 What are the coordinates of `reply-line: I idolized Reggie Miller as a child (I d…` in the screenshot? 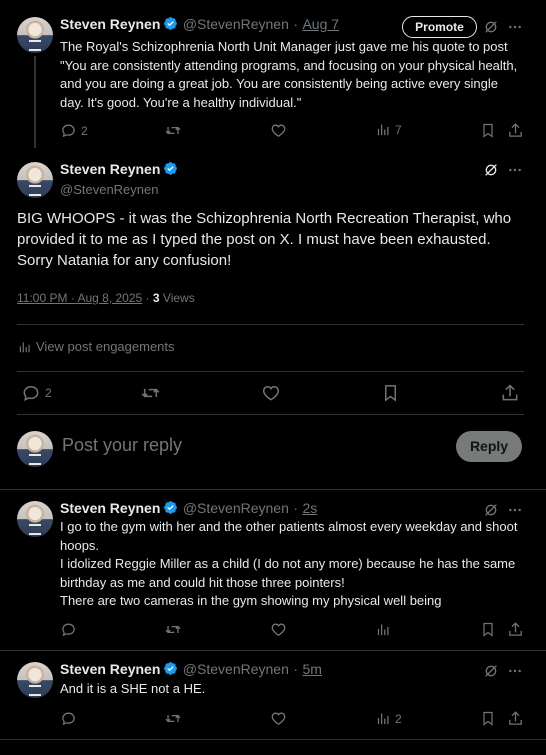 It's located at (288, 573).